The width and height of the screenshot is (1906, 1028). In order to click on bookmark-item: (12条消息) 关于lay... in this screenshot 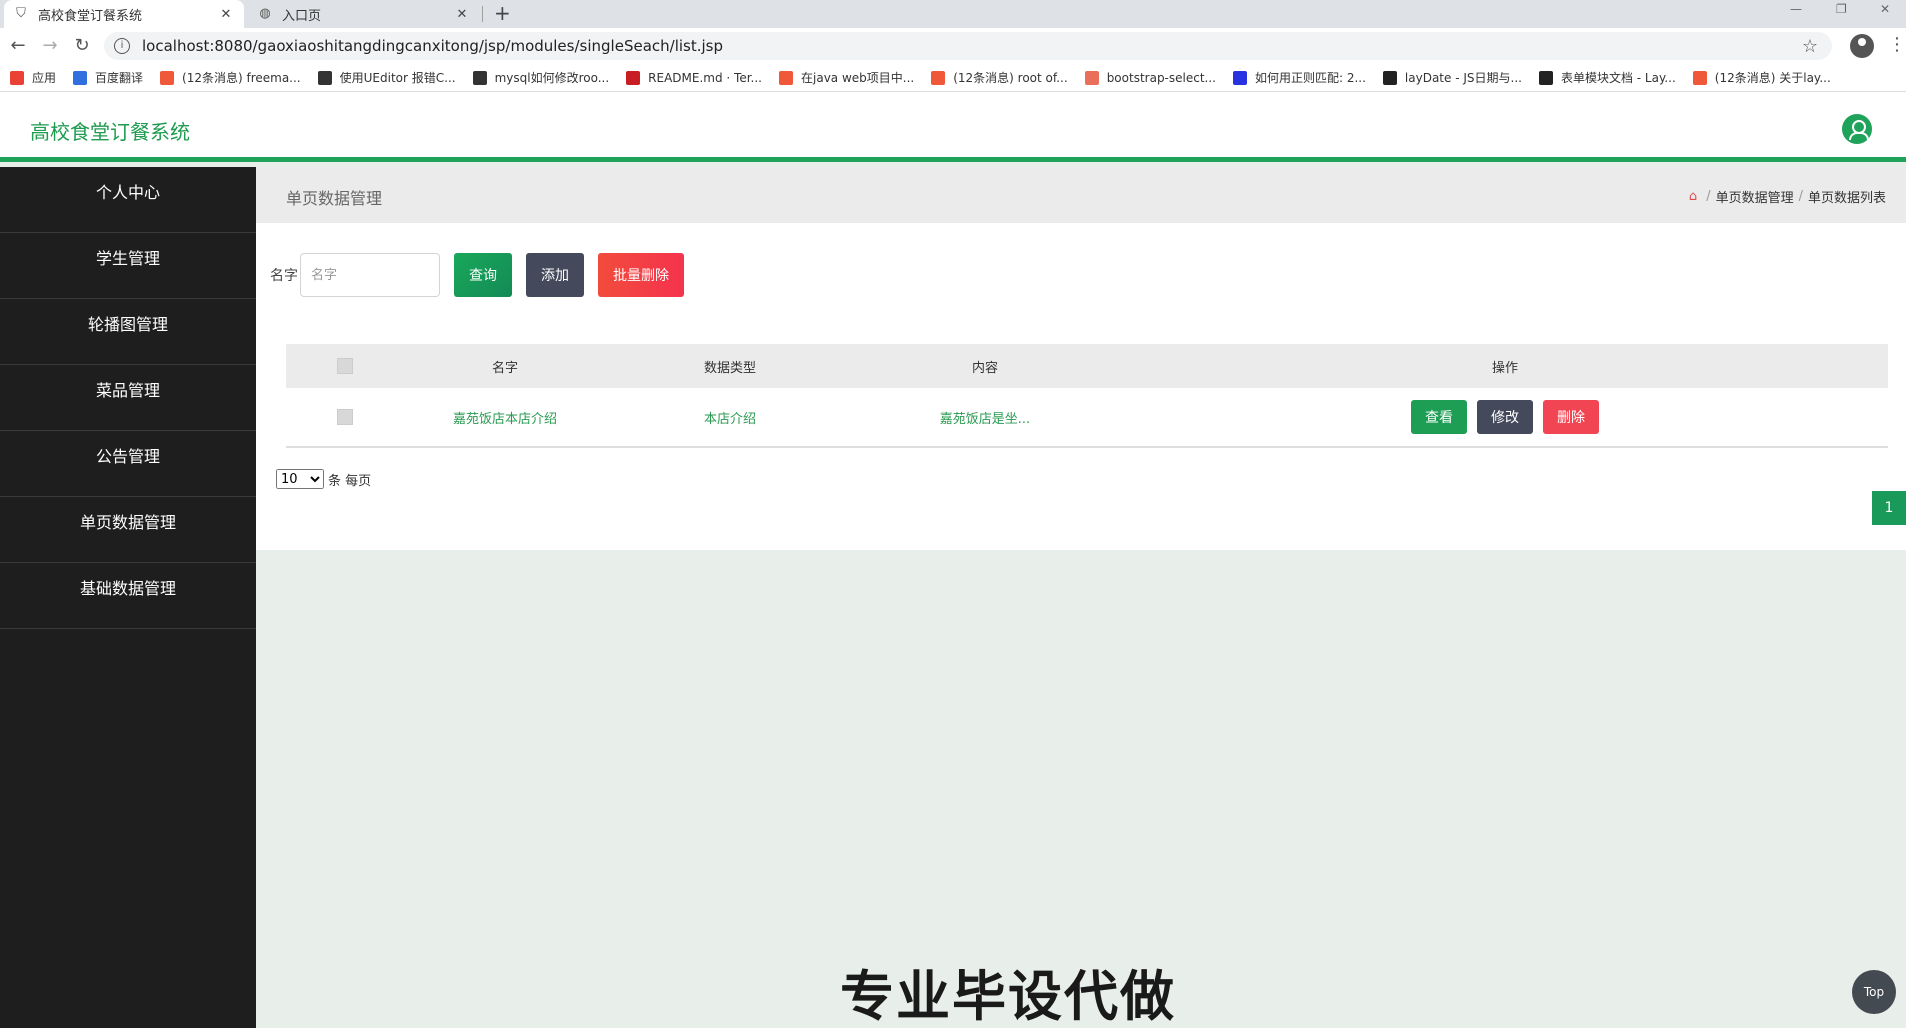, I will do `click(1761, 77)`.